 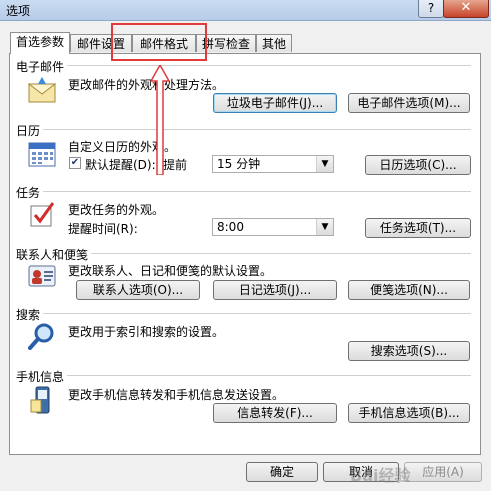 What do you see at coordinates (120, 165) in the screenshot?
I see `default-reminder-label: 默认提醒(D):` at bounding box center [120, 165].